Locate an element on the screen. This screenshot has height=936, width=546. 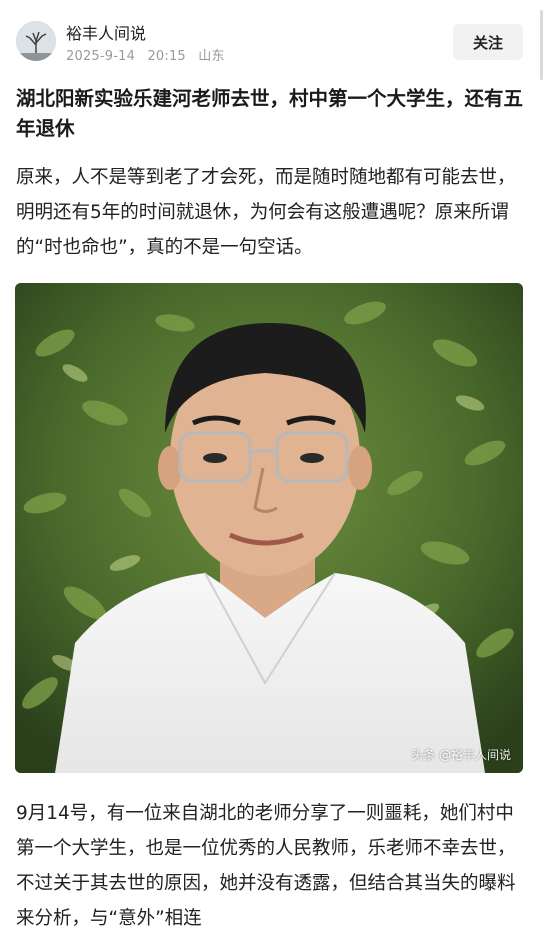
scrollbar is located at coordinates (541, 45).